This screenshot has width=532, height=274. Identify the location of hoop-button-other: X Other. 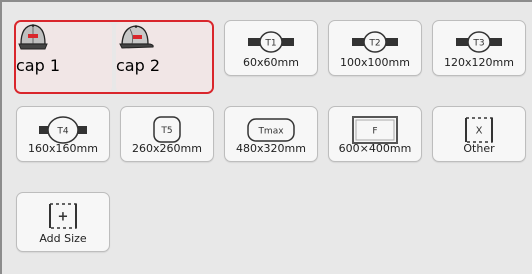
(479, 134).